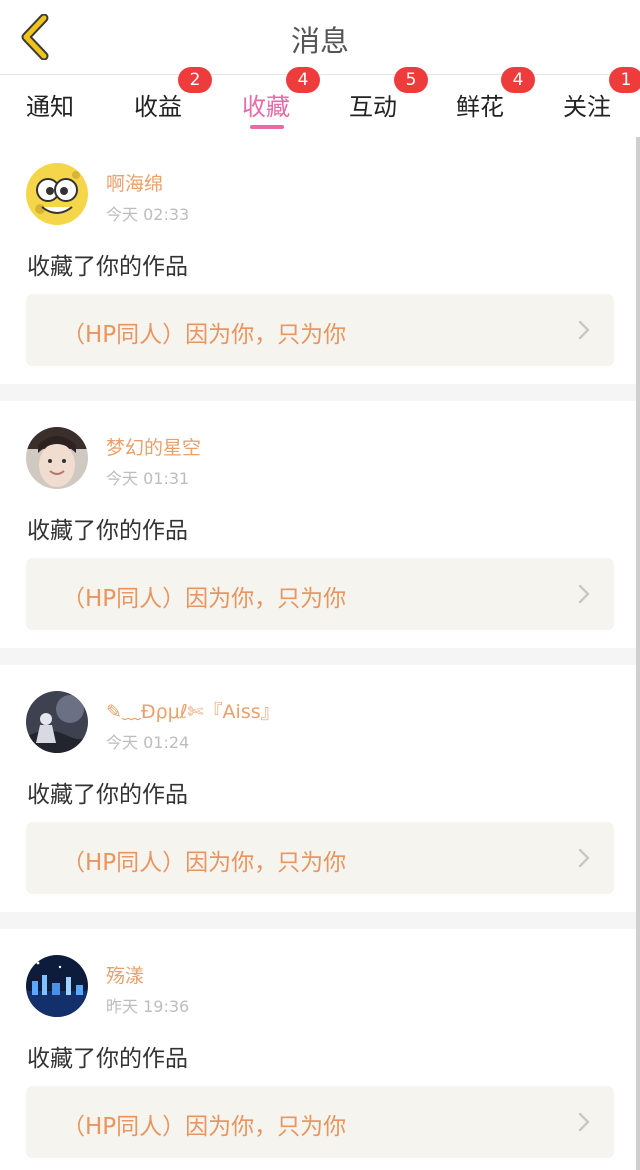  Describe the element at coordinates (50, 107) in the screenshot. I see `tab-label: 通知` at that location.